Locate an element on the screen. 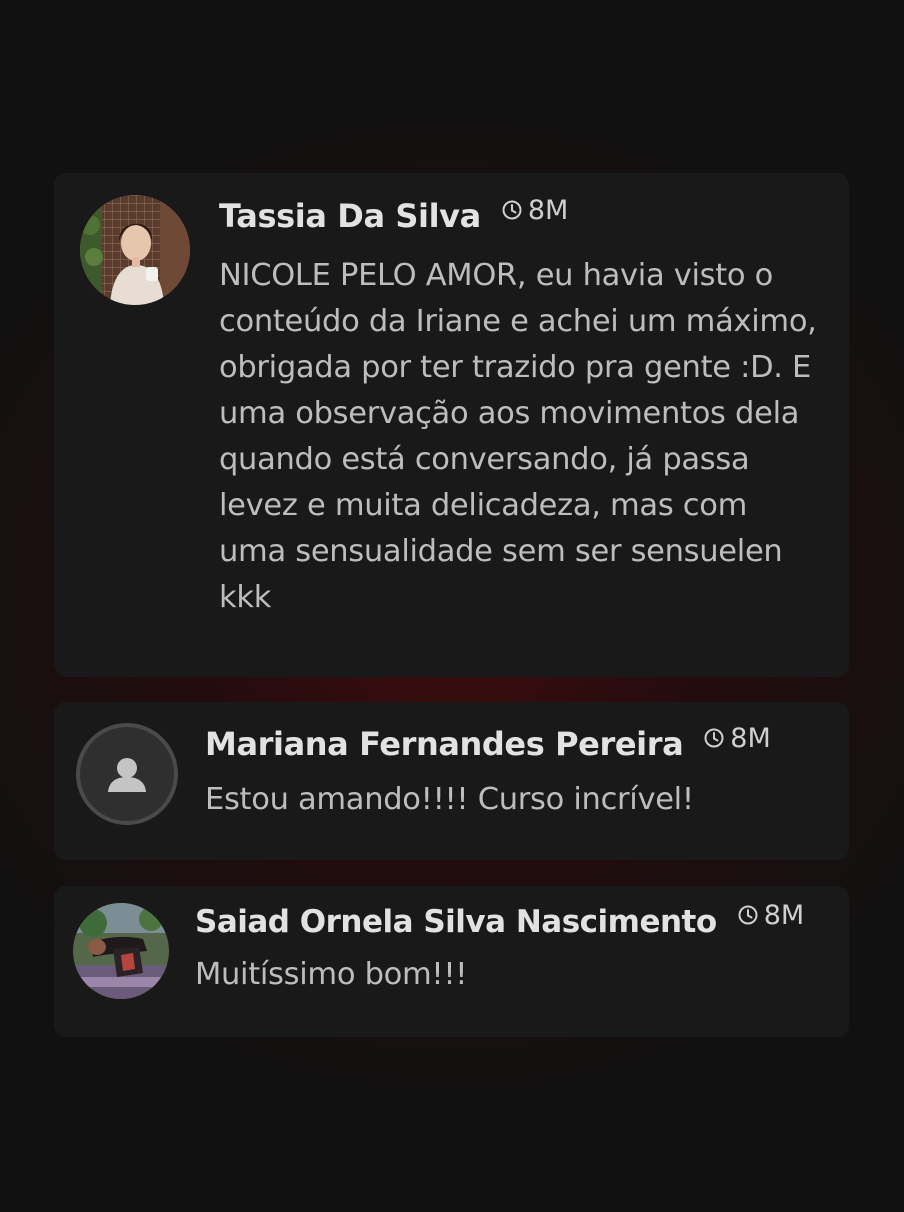 This screenshot has width=904, height=1212. author-name: Tassia Da Silva is located at coordinates (350, 216).